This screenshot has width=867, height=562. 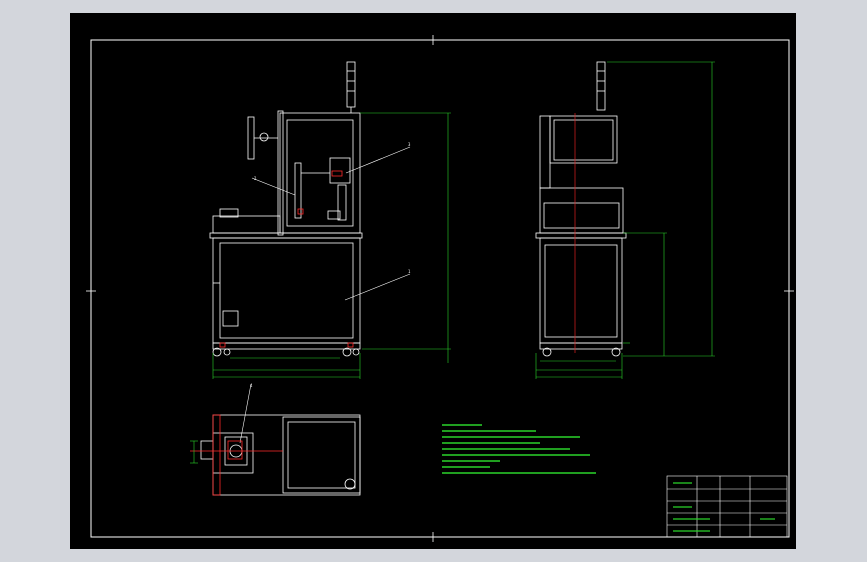 What do you see at coordinates (608, 478) in the screenshot?
I see `notes-strokes` at bounding box center [608, 478].